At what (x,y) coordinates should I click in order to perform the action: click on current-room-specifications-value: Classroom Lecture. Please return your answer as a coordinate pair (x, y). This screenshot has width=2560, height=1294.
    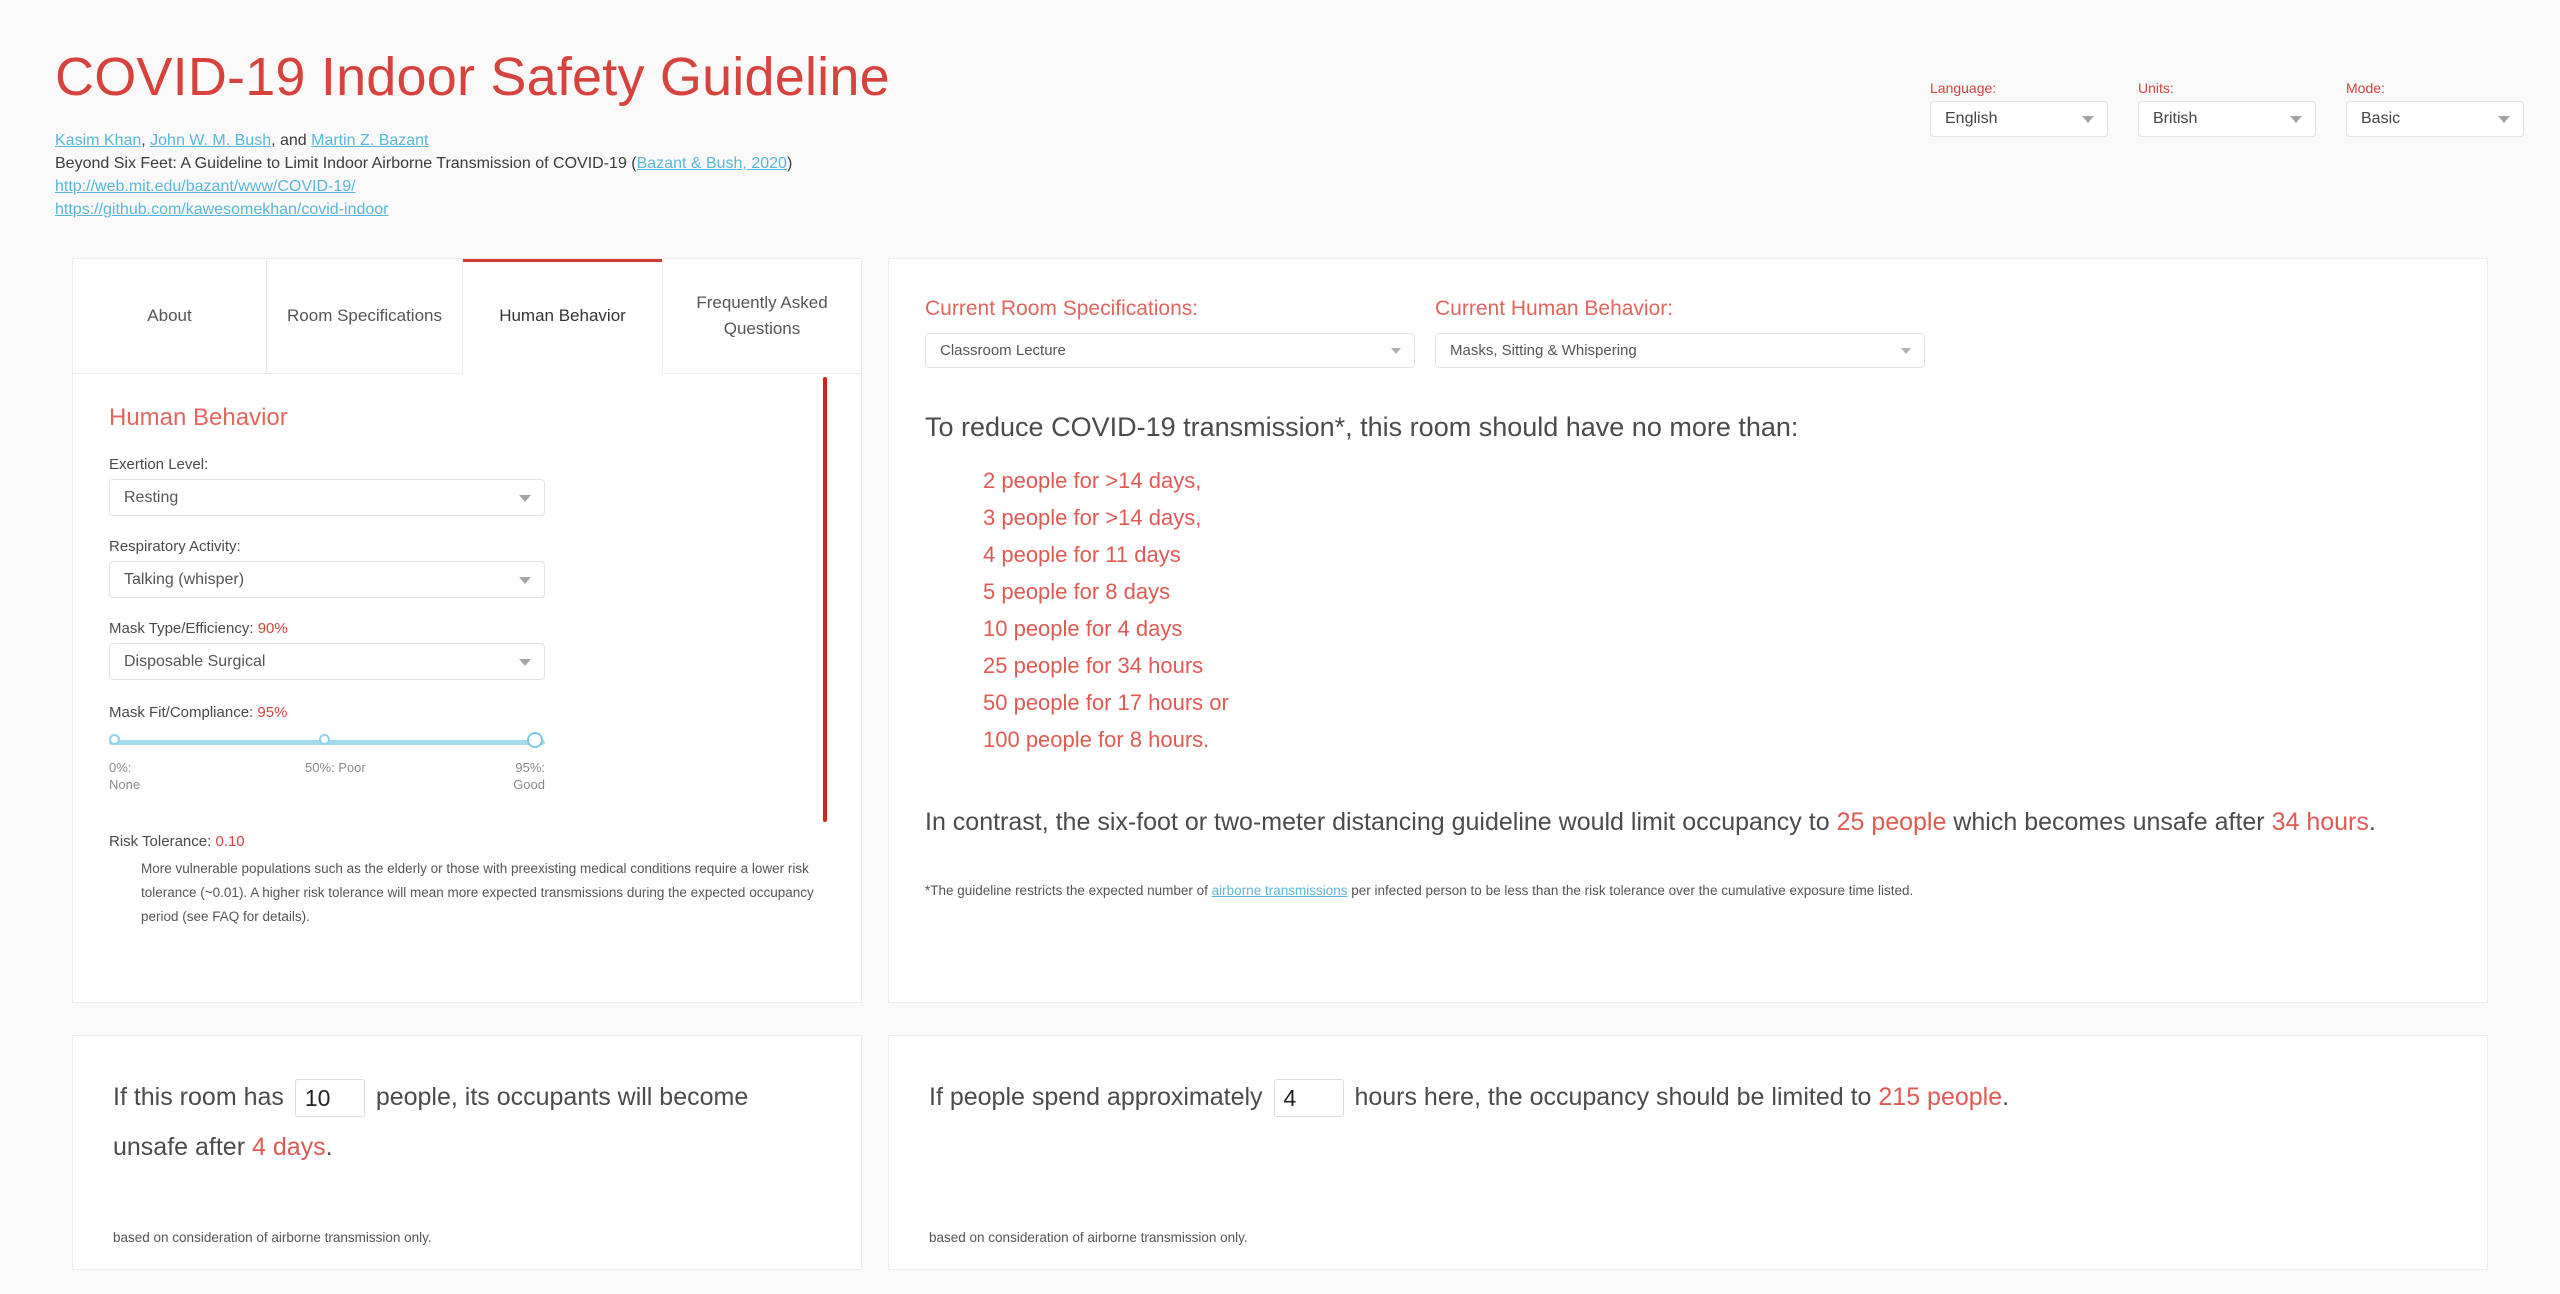
    Looking at the image, I should click on (1003, 350).